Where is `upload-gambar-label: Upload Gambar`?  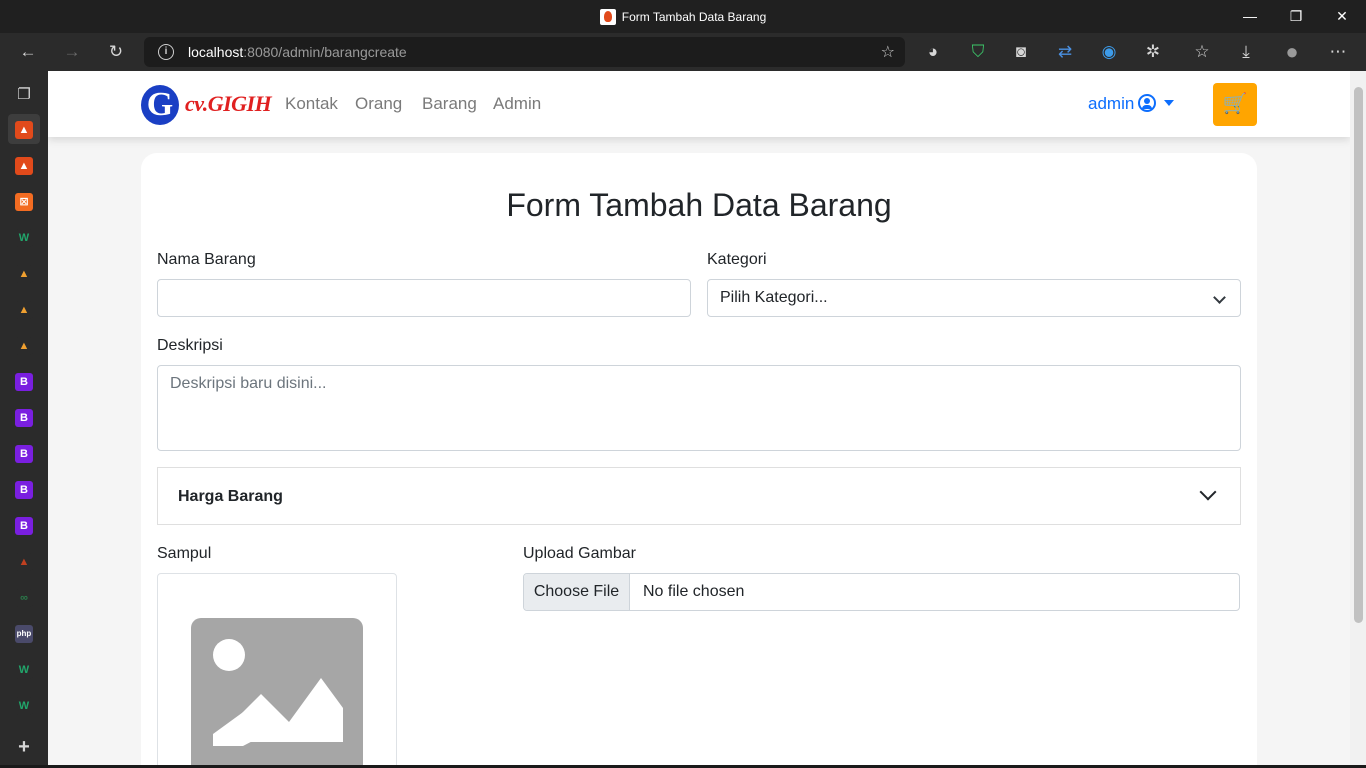
upload-gambar-label: Upload Gambar is located at coordinates (579, 553).